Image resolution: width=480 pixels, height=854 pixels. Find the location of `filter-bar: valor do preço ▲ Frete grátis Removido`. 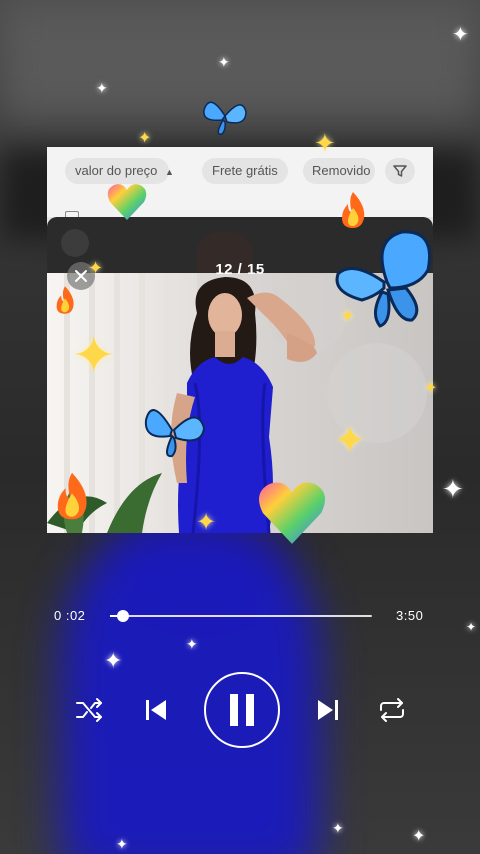

filter-bar: valor do preço ▲ Frete grátis Removido is located at coordinates (240, 186).